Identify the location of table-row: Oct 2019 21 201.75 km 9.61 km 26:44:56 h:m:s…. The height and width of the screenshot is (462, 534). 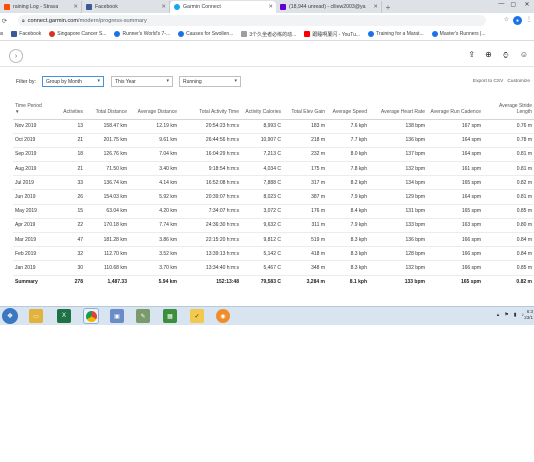
(273, 140).